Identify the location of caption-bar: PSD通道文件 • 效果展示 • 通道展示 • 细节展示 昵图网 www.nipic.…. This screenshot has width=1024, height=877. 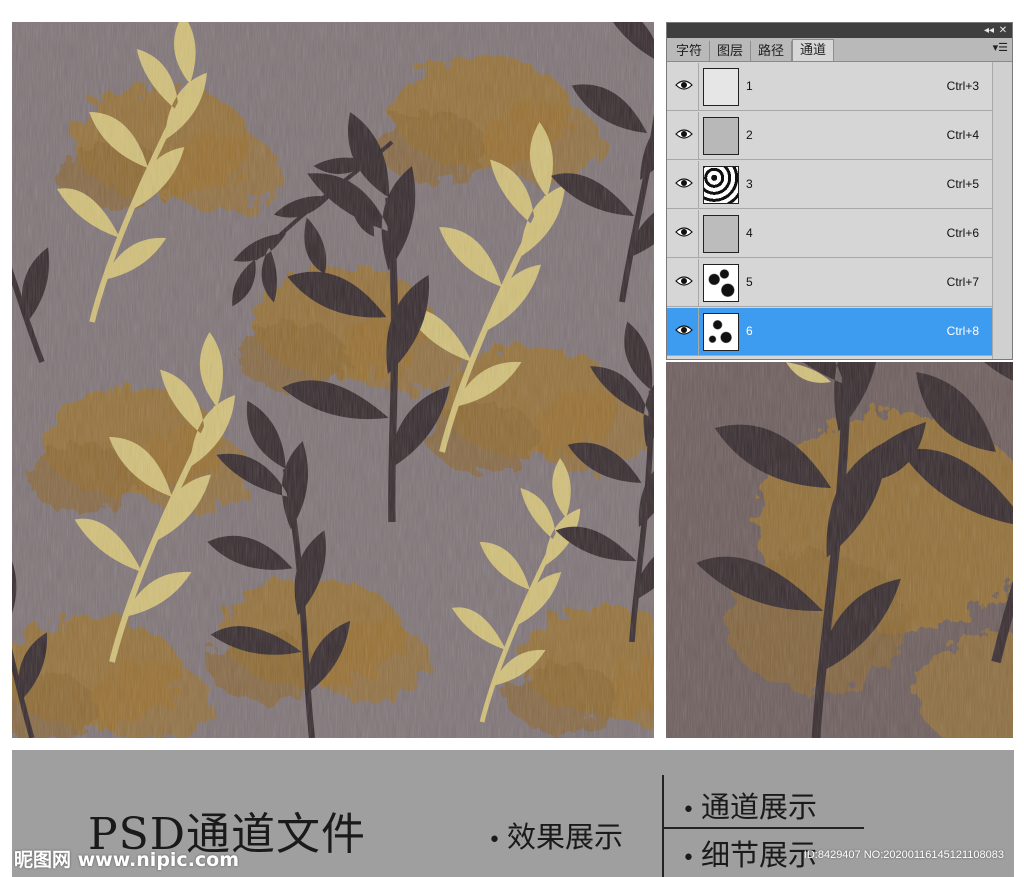
(513, 813).